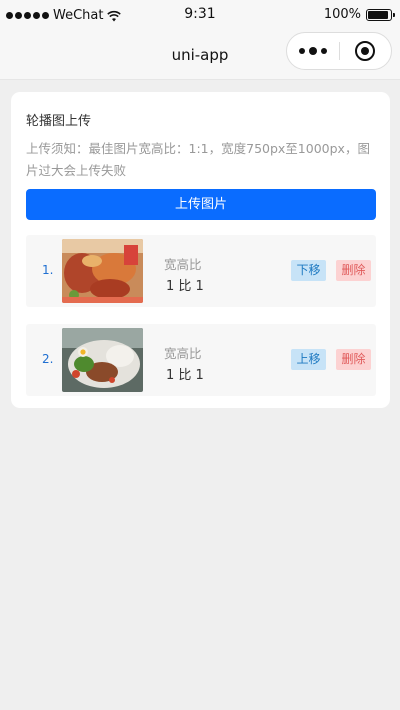 The width and height of the screenshot is (400, 710). What do you see at coordinates (365, 51) in the screenshot?
I see `close-mini-program-icon` at bounding box center [365, 51].